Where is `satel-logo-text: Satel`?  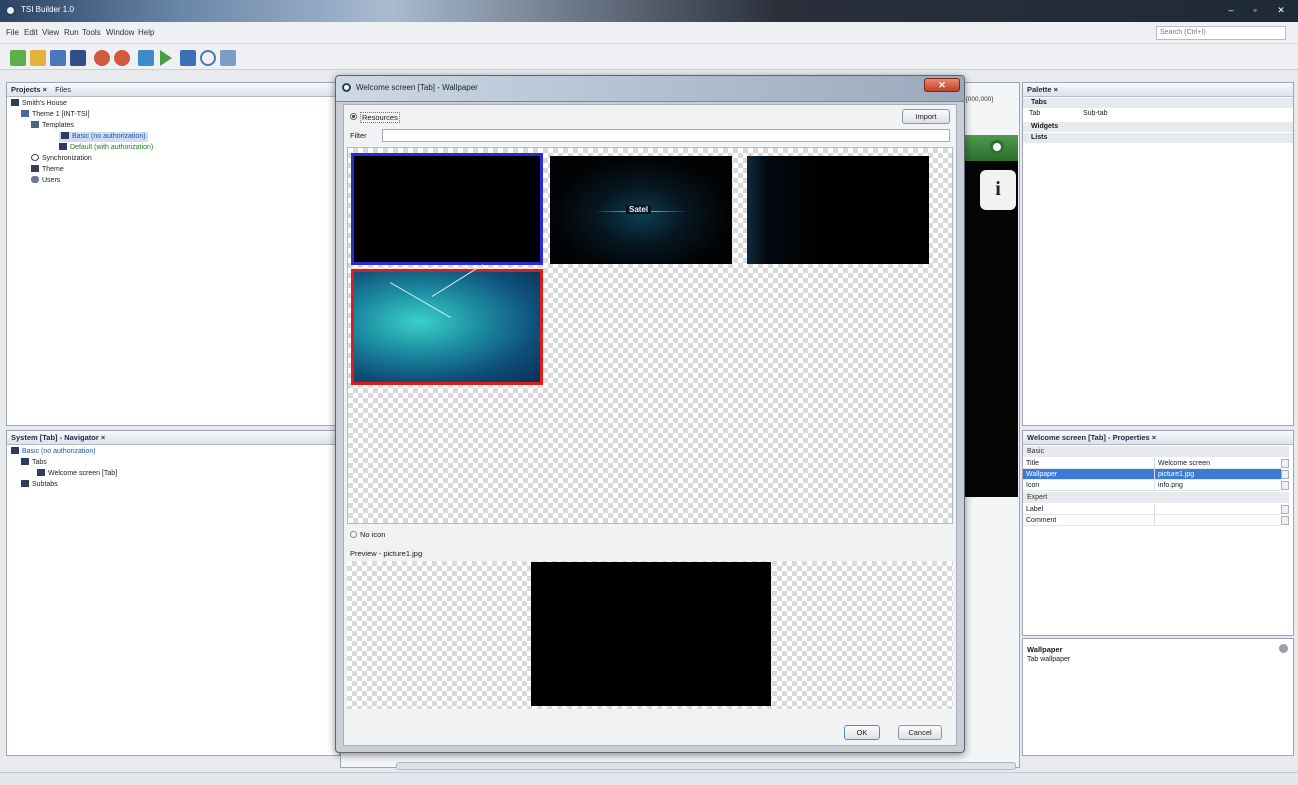
satel-logo-text: Satel is located at coordinates (639, 209).